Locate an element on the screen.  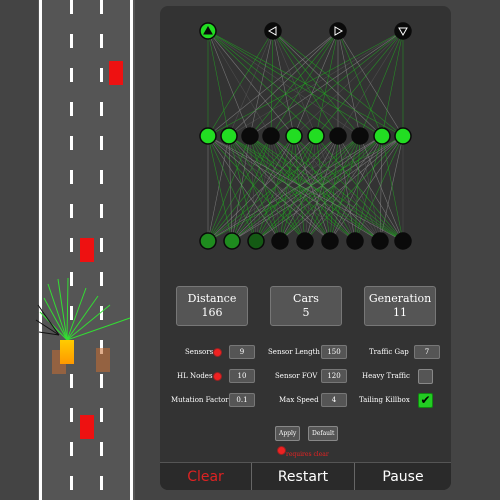
mutation-factor-input: 0.1 is located at coordinates (242, 400).